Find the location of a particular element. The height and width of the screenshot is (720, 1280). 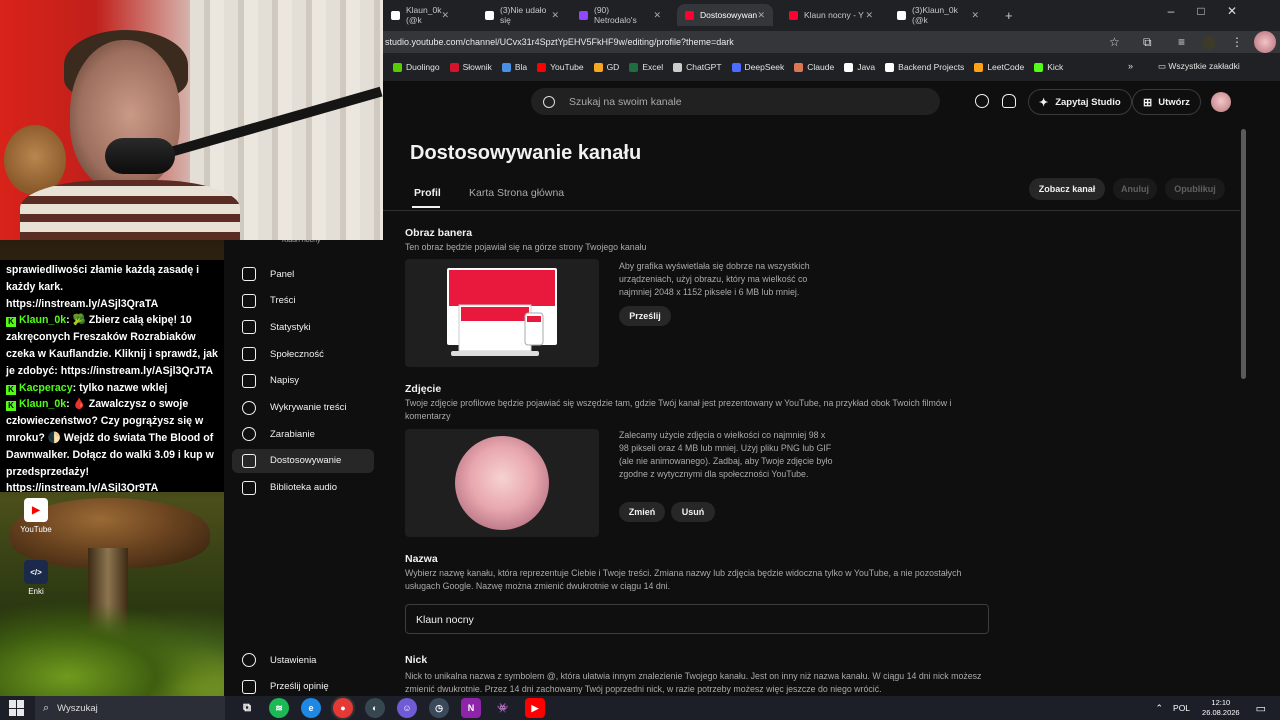

view-channel-button: Zobacz kanał is located at coordinates (1067, 189).